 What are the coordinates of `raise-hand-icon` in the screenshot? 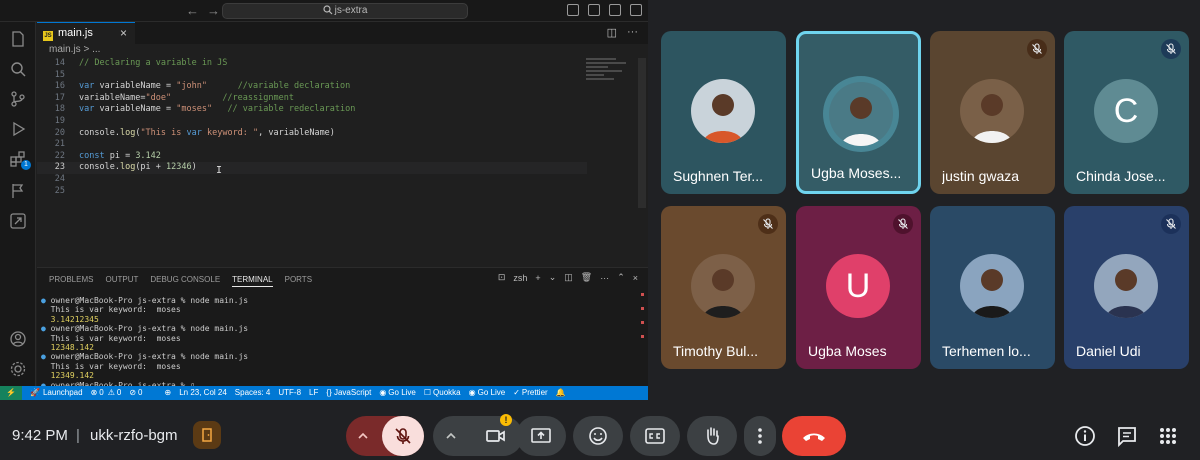 It's located at (713, 436).